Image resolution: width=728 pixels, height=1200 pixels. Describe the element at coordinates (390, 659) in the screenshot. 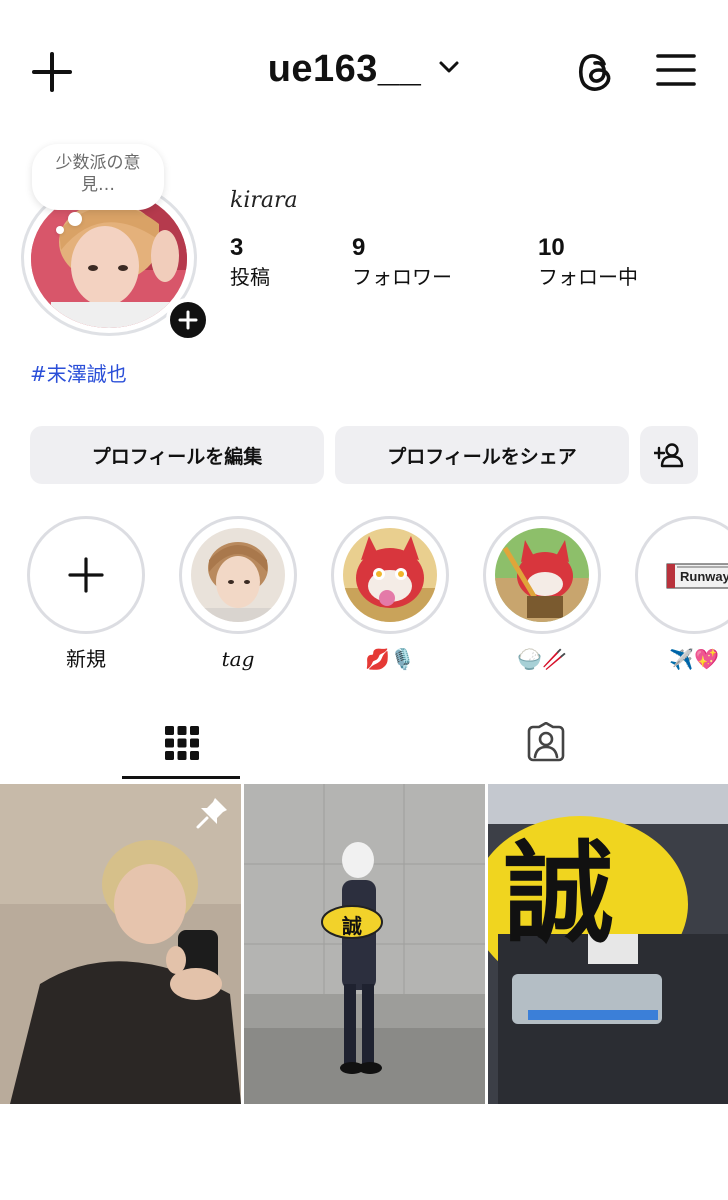

I see `highlight-label: 💋🎙️` at that location.